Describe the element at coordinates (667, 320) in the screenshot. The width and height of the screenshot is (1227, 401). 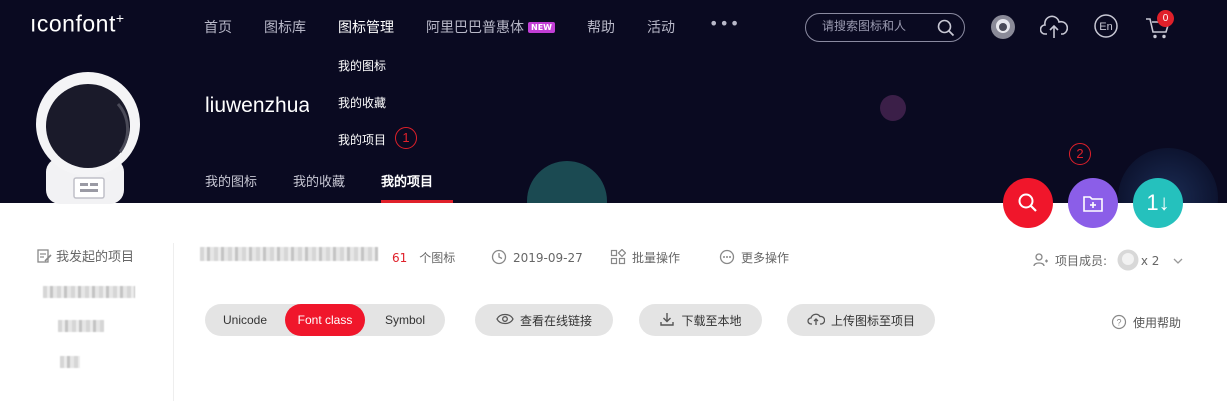
I see `download-icon` at that location.